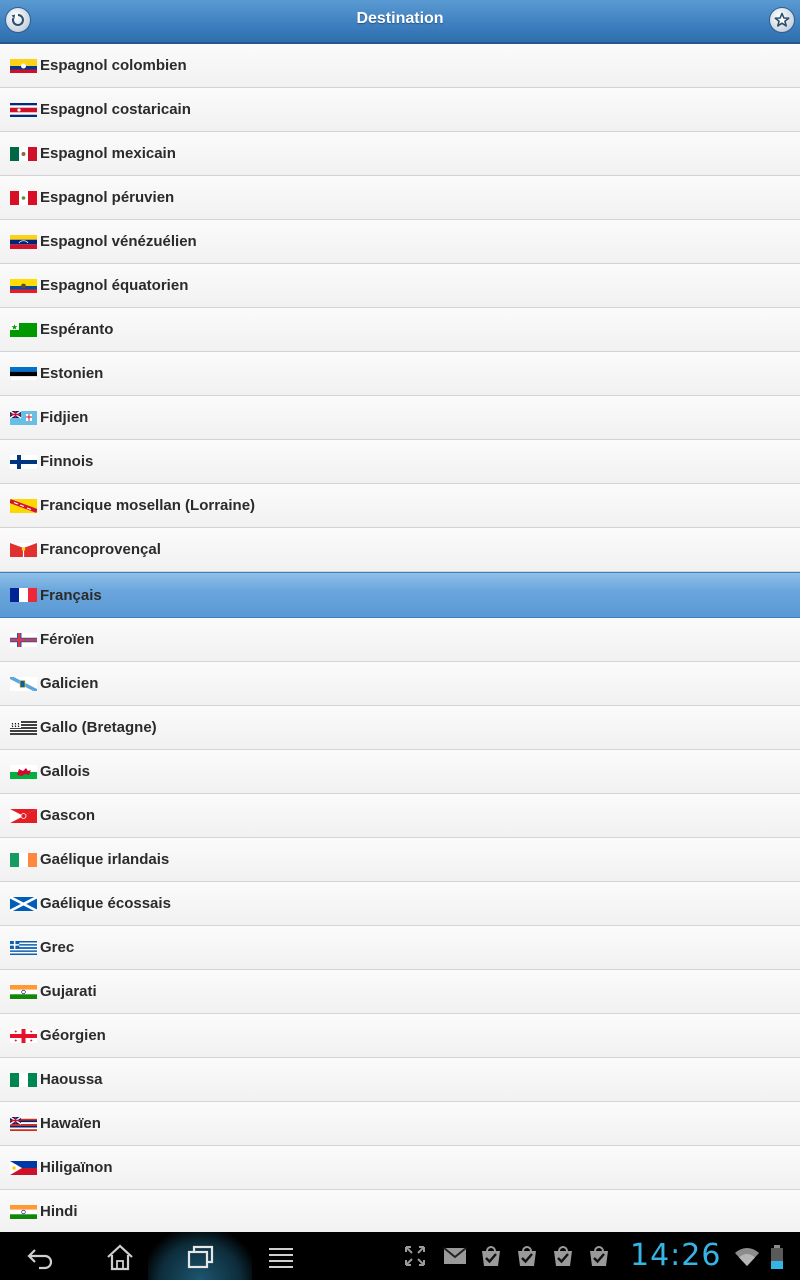 The height and width of the screenshot is (1280, 800). What do you see at coordinates (100, 549) in the screenshot?
I see `language-label: Francoprovençal` at bounding box center [100, 549].